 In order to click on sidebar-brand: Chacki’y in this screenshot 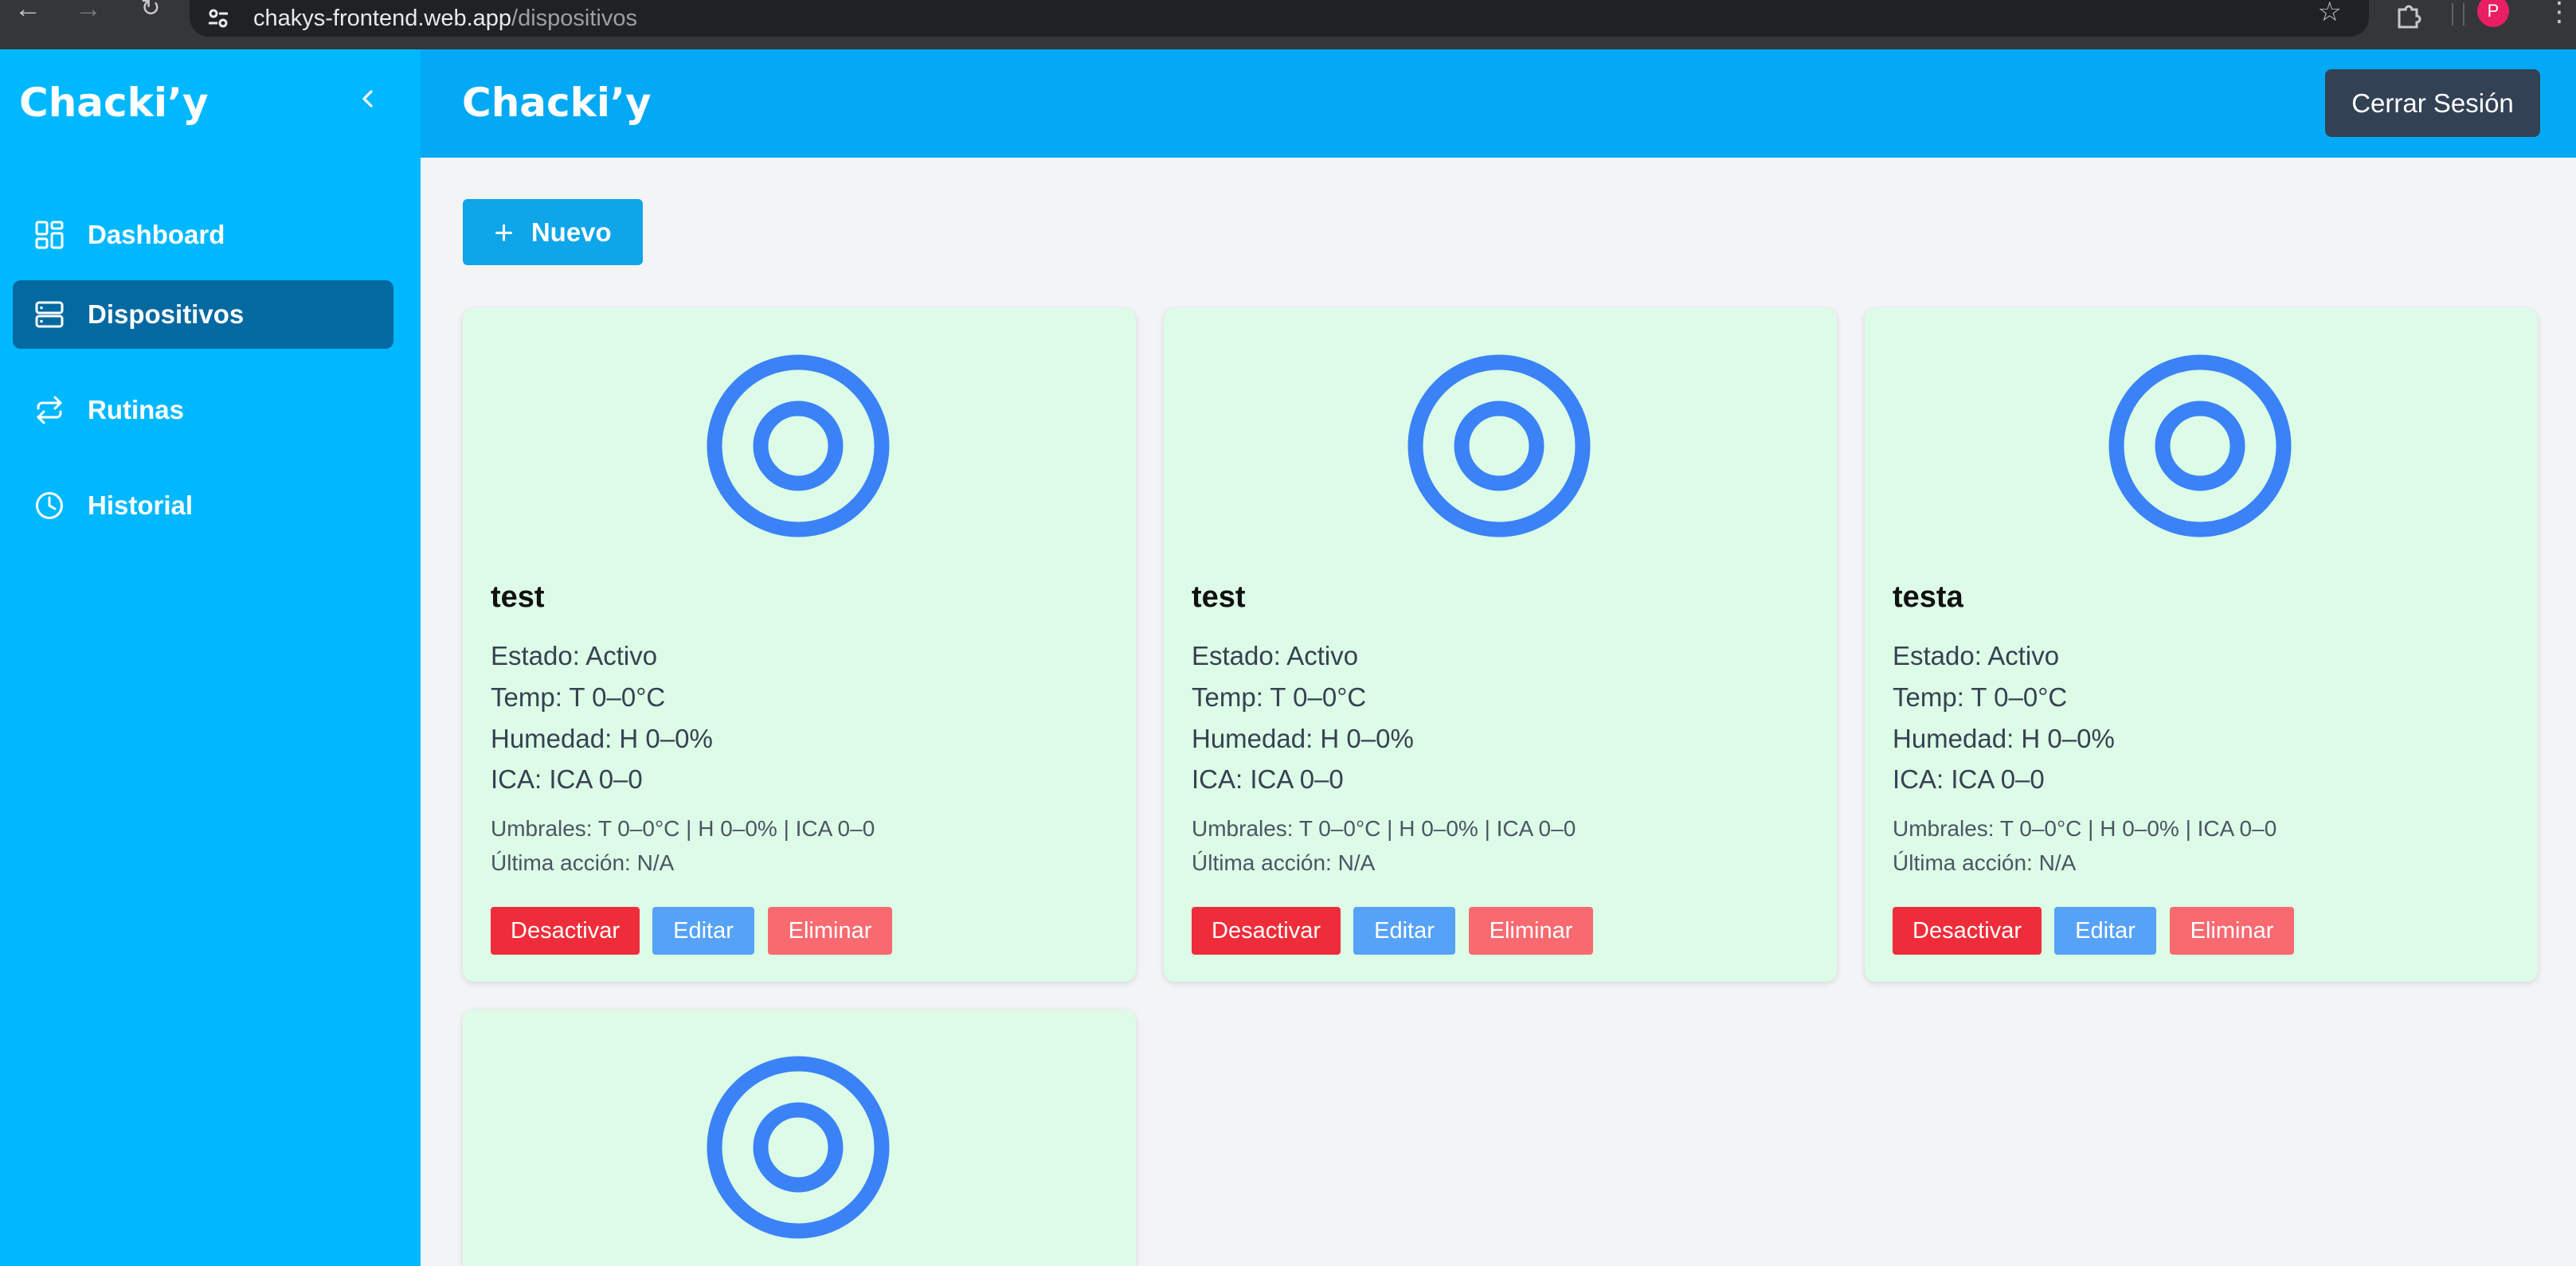, I will do `click(114, 103)`.